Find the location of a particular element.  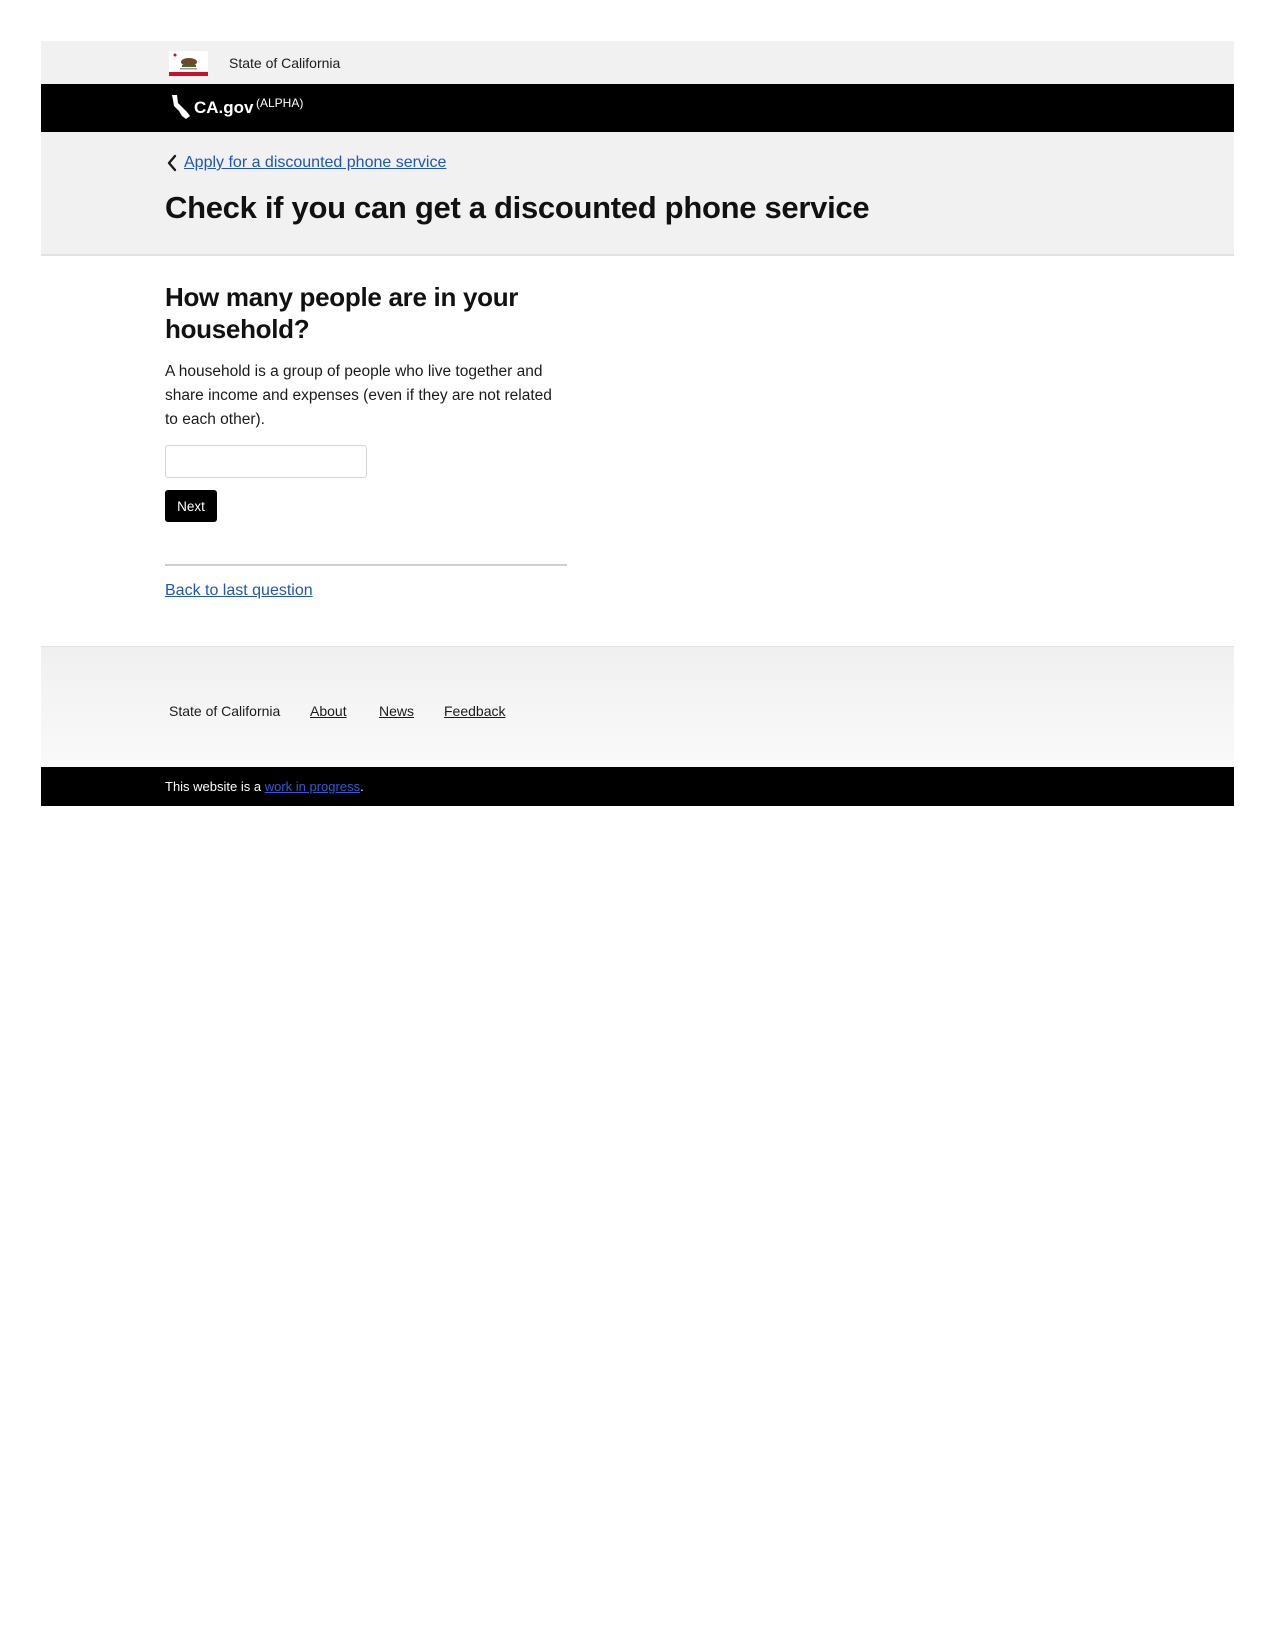

california-shape-icon is located at coordinates (181, 107).